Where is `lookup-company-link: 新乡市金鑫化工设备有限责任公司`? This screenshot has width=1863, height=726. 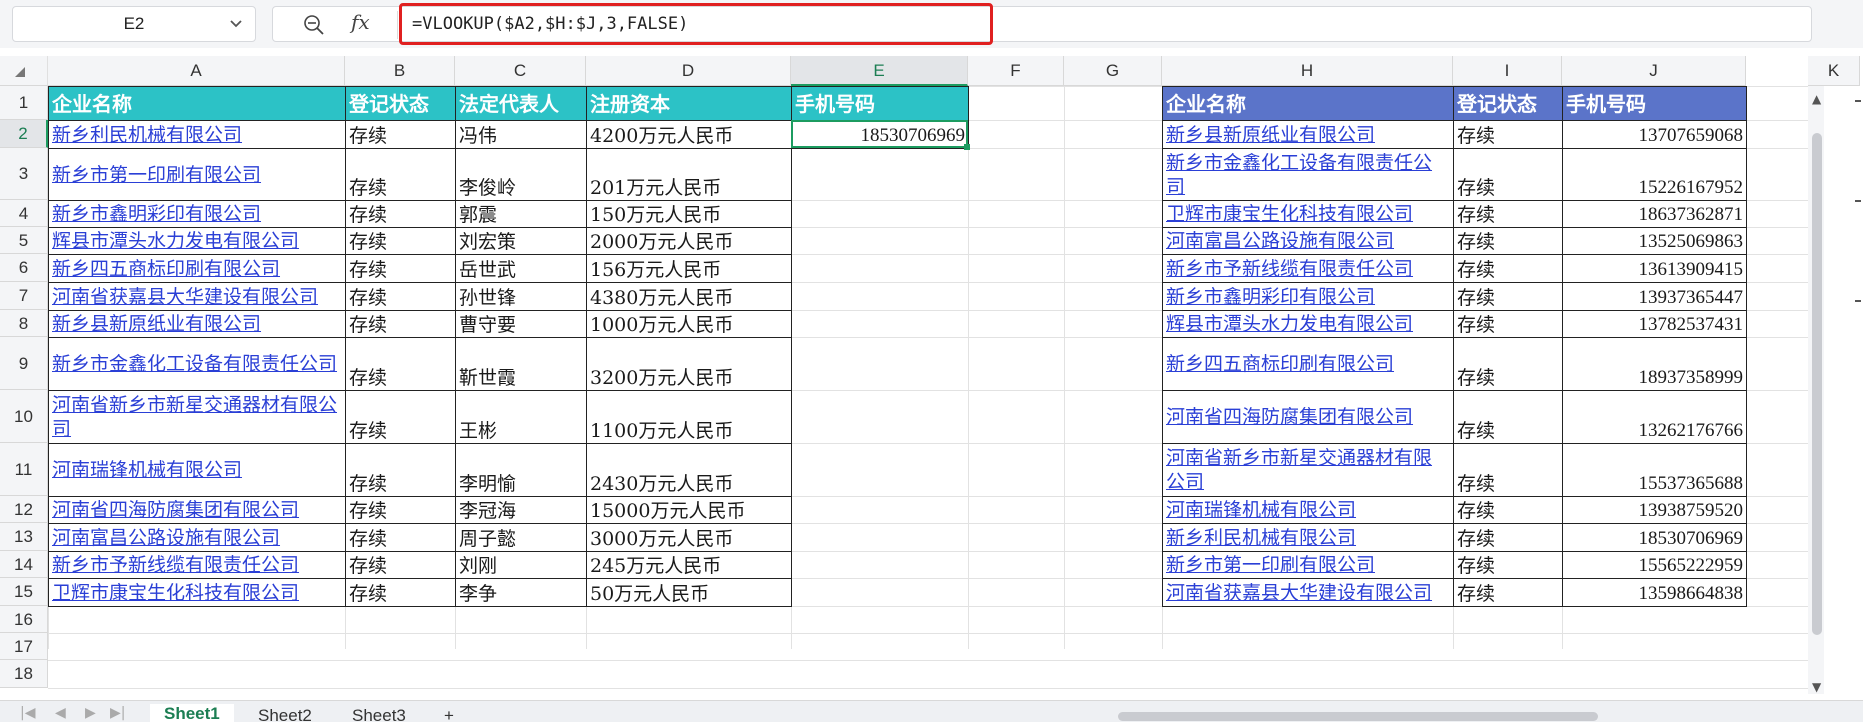
lookup-company-link: 新乡市金鑫化工设备有限责任公司 is located at coordinates (1308, 174).